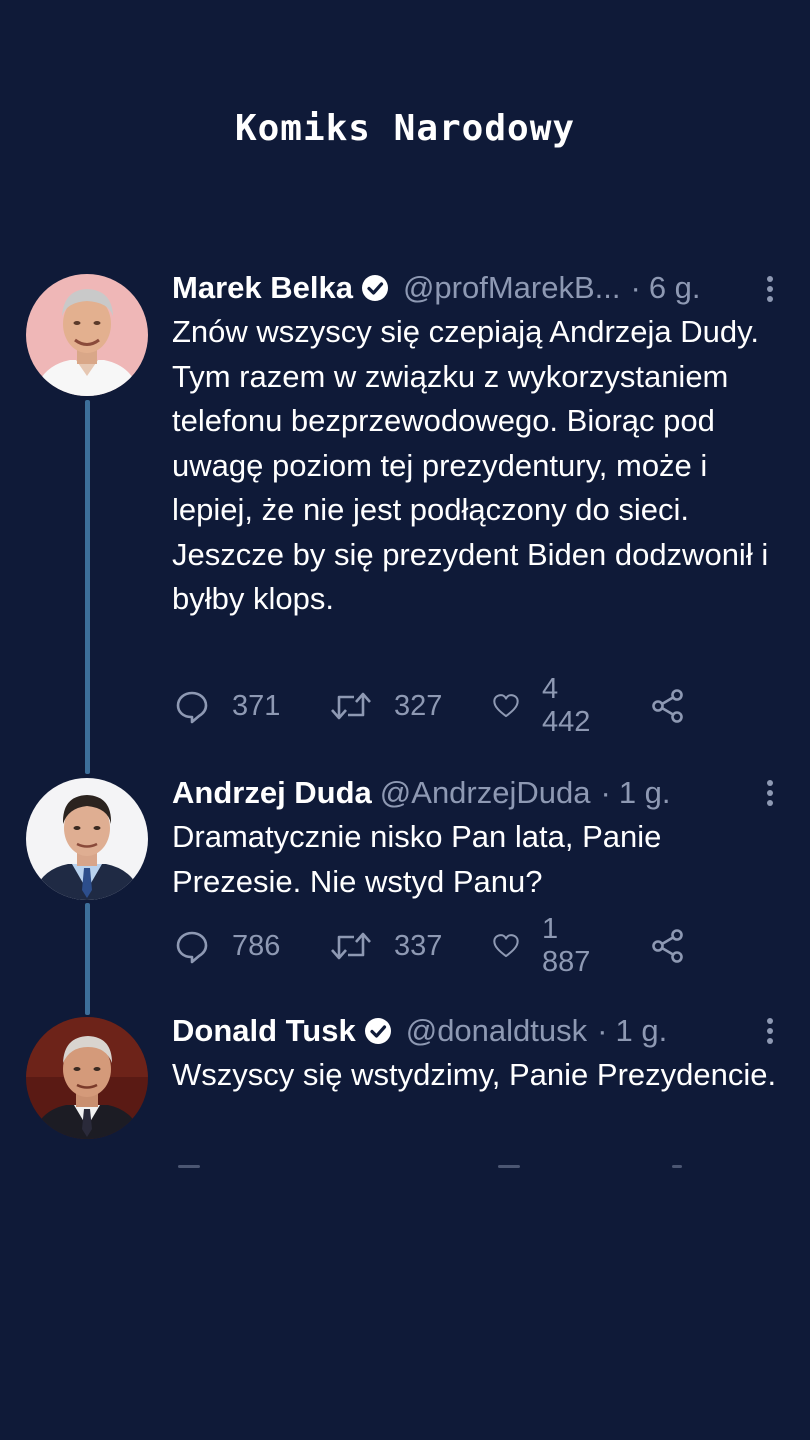 The width and height of the screenshot is (810, 1440). Describe the element at coordinates (386, 946) in the screenshot. I see `retweet-button: 337` at that location.